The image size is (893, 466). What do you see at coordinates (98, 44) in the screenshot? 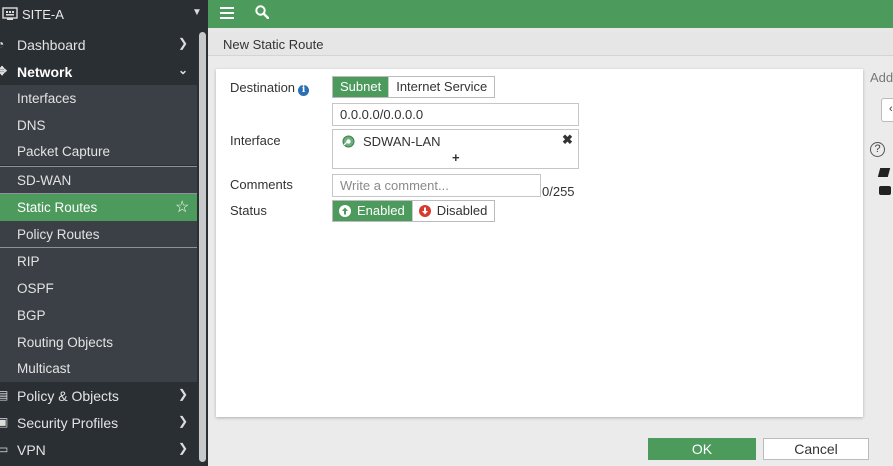
I see `sidebar-item-dashboard: ◔ Dashboard ❯` at bounding box center [98, 44].